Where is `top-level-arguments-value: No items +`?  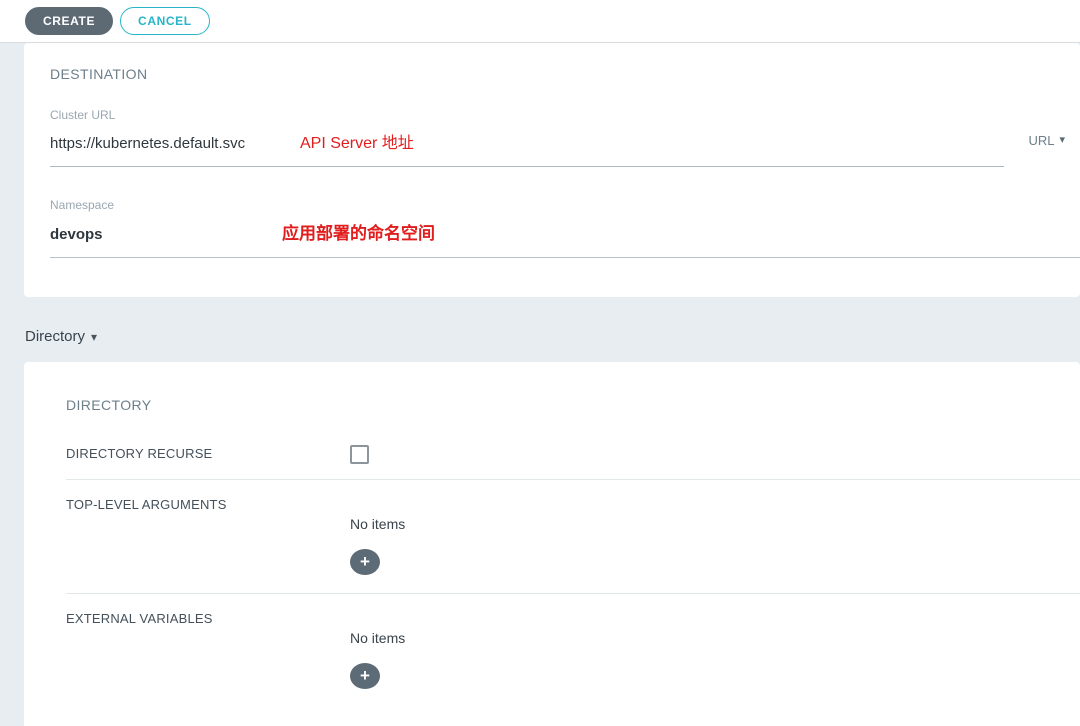
top-level-arguments-value: No items + is located at coordinates (715, 535).